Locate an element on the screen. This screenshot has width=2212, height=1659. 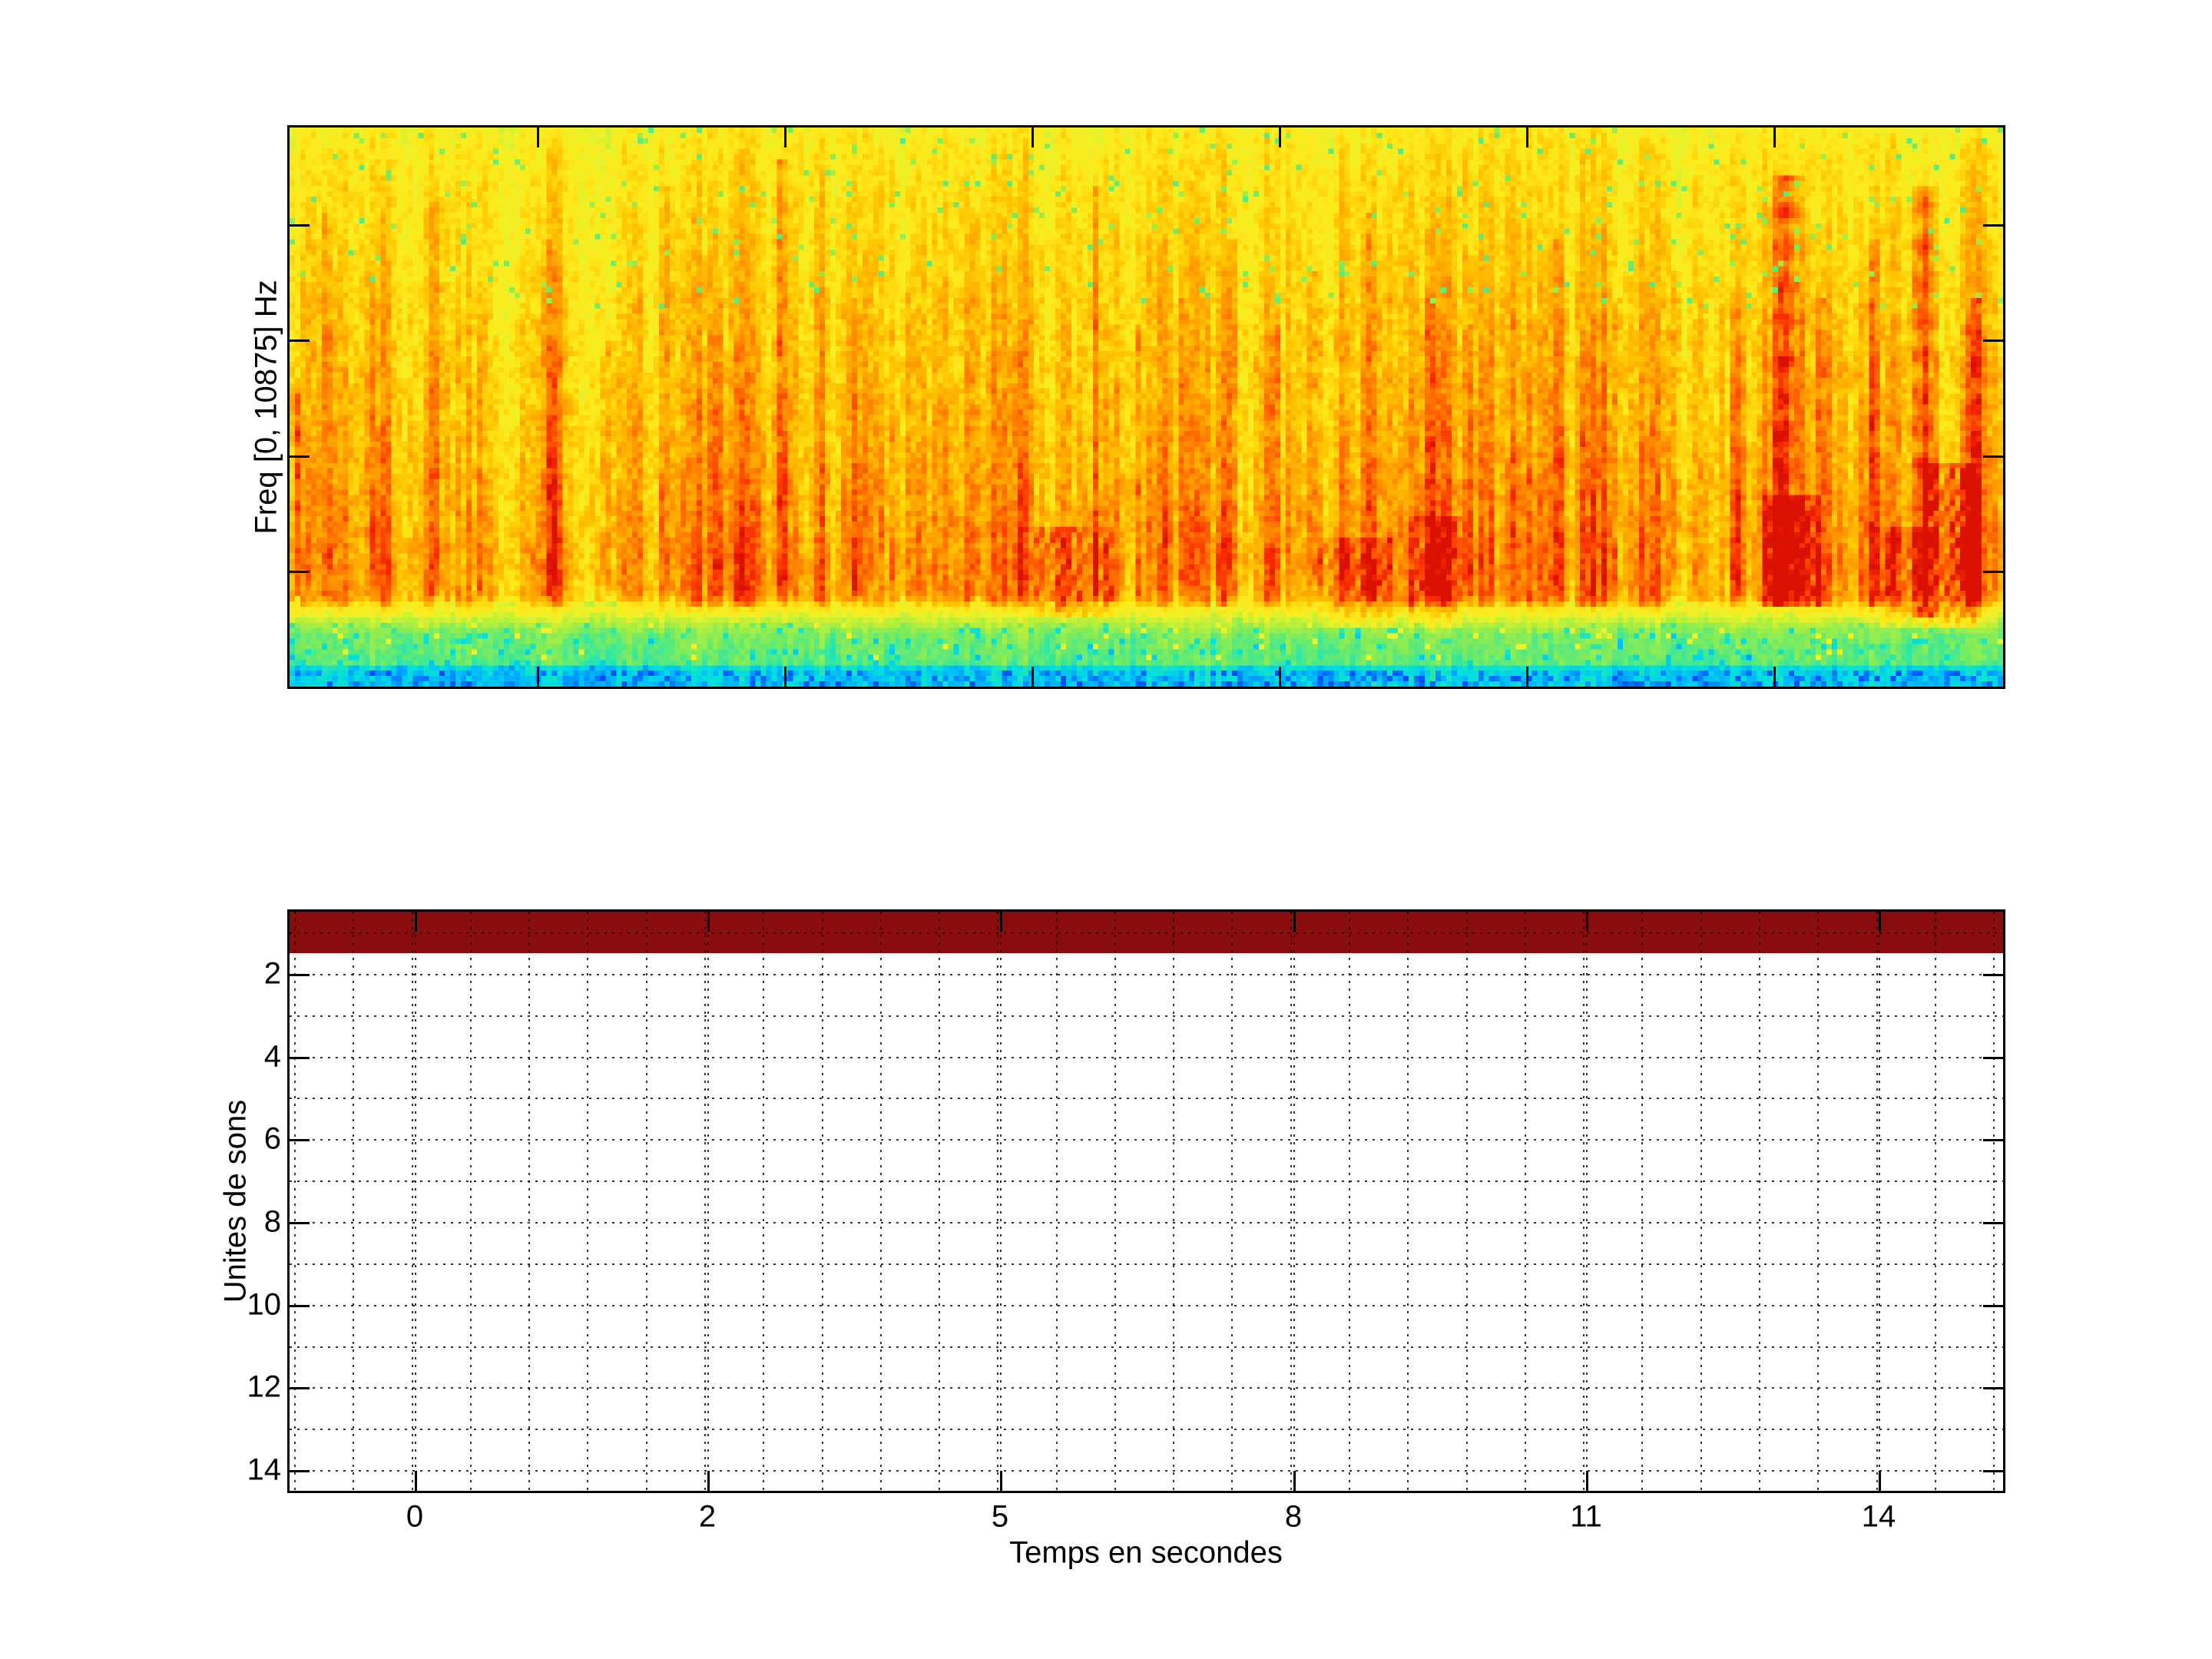
y-tick-label: 12 is located at coordinates (264, 1387).